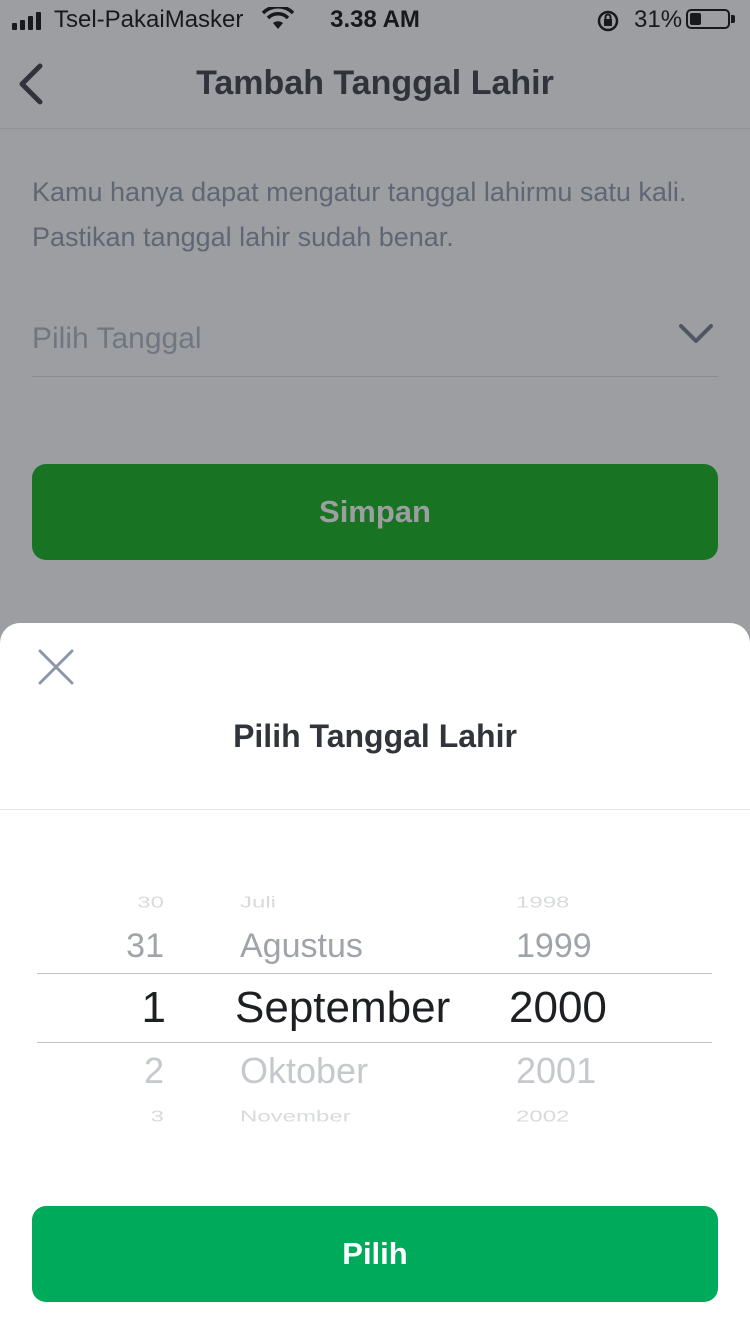 Image resolution: width=750 pixels, height=1334 pixels. I want to click on month-option: Juli, so click(258, 903).